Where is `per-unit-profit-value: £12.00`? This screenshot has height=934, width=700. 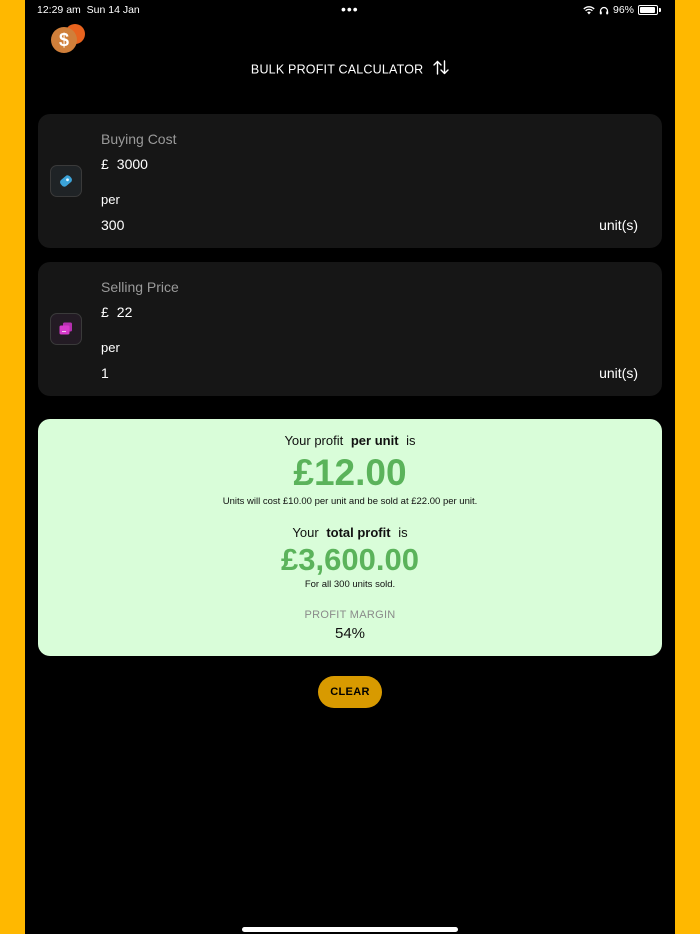 per-unit-profit-value: £12.00 is located at coordinates (350, 472).